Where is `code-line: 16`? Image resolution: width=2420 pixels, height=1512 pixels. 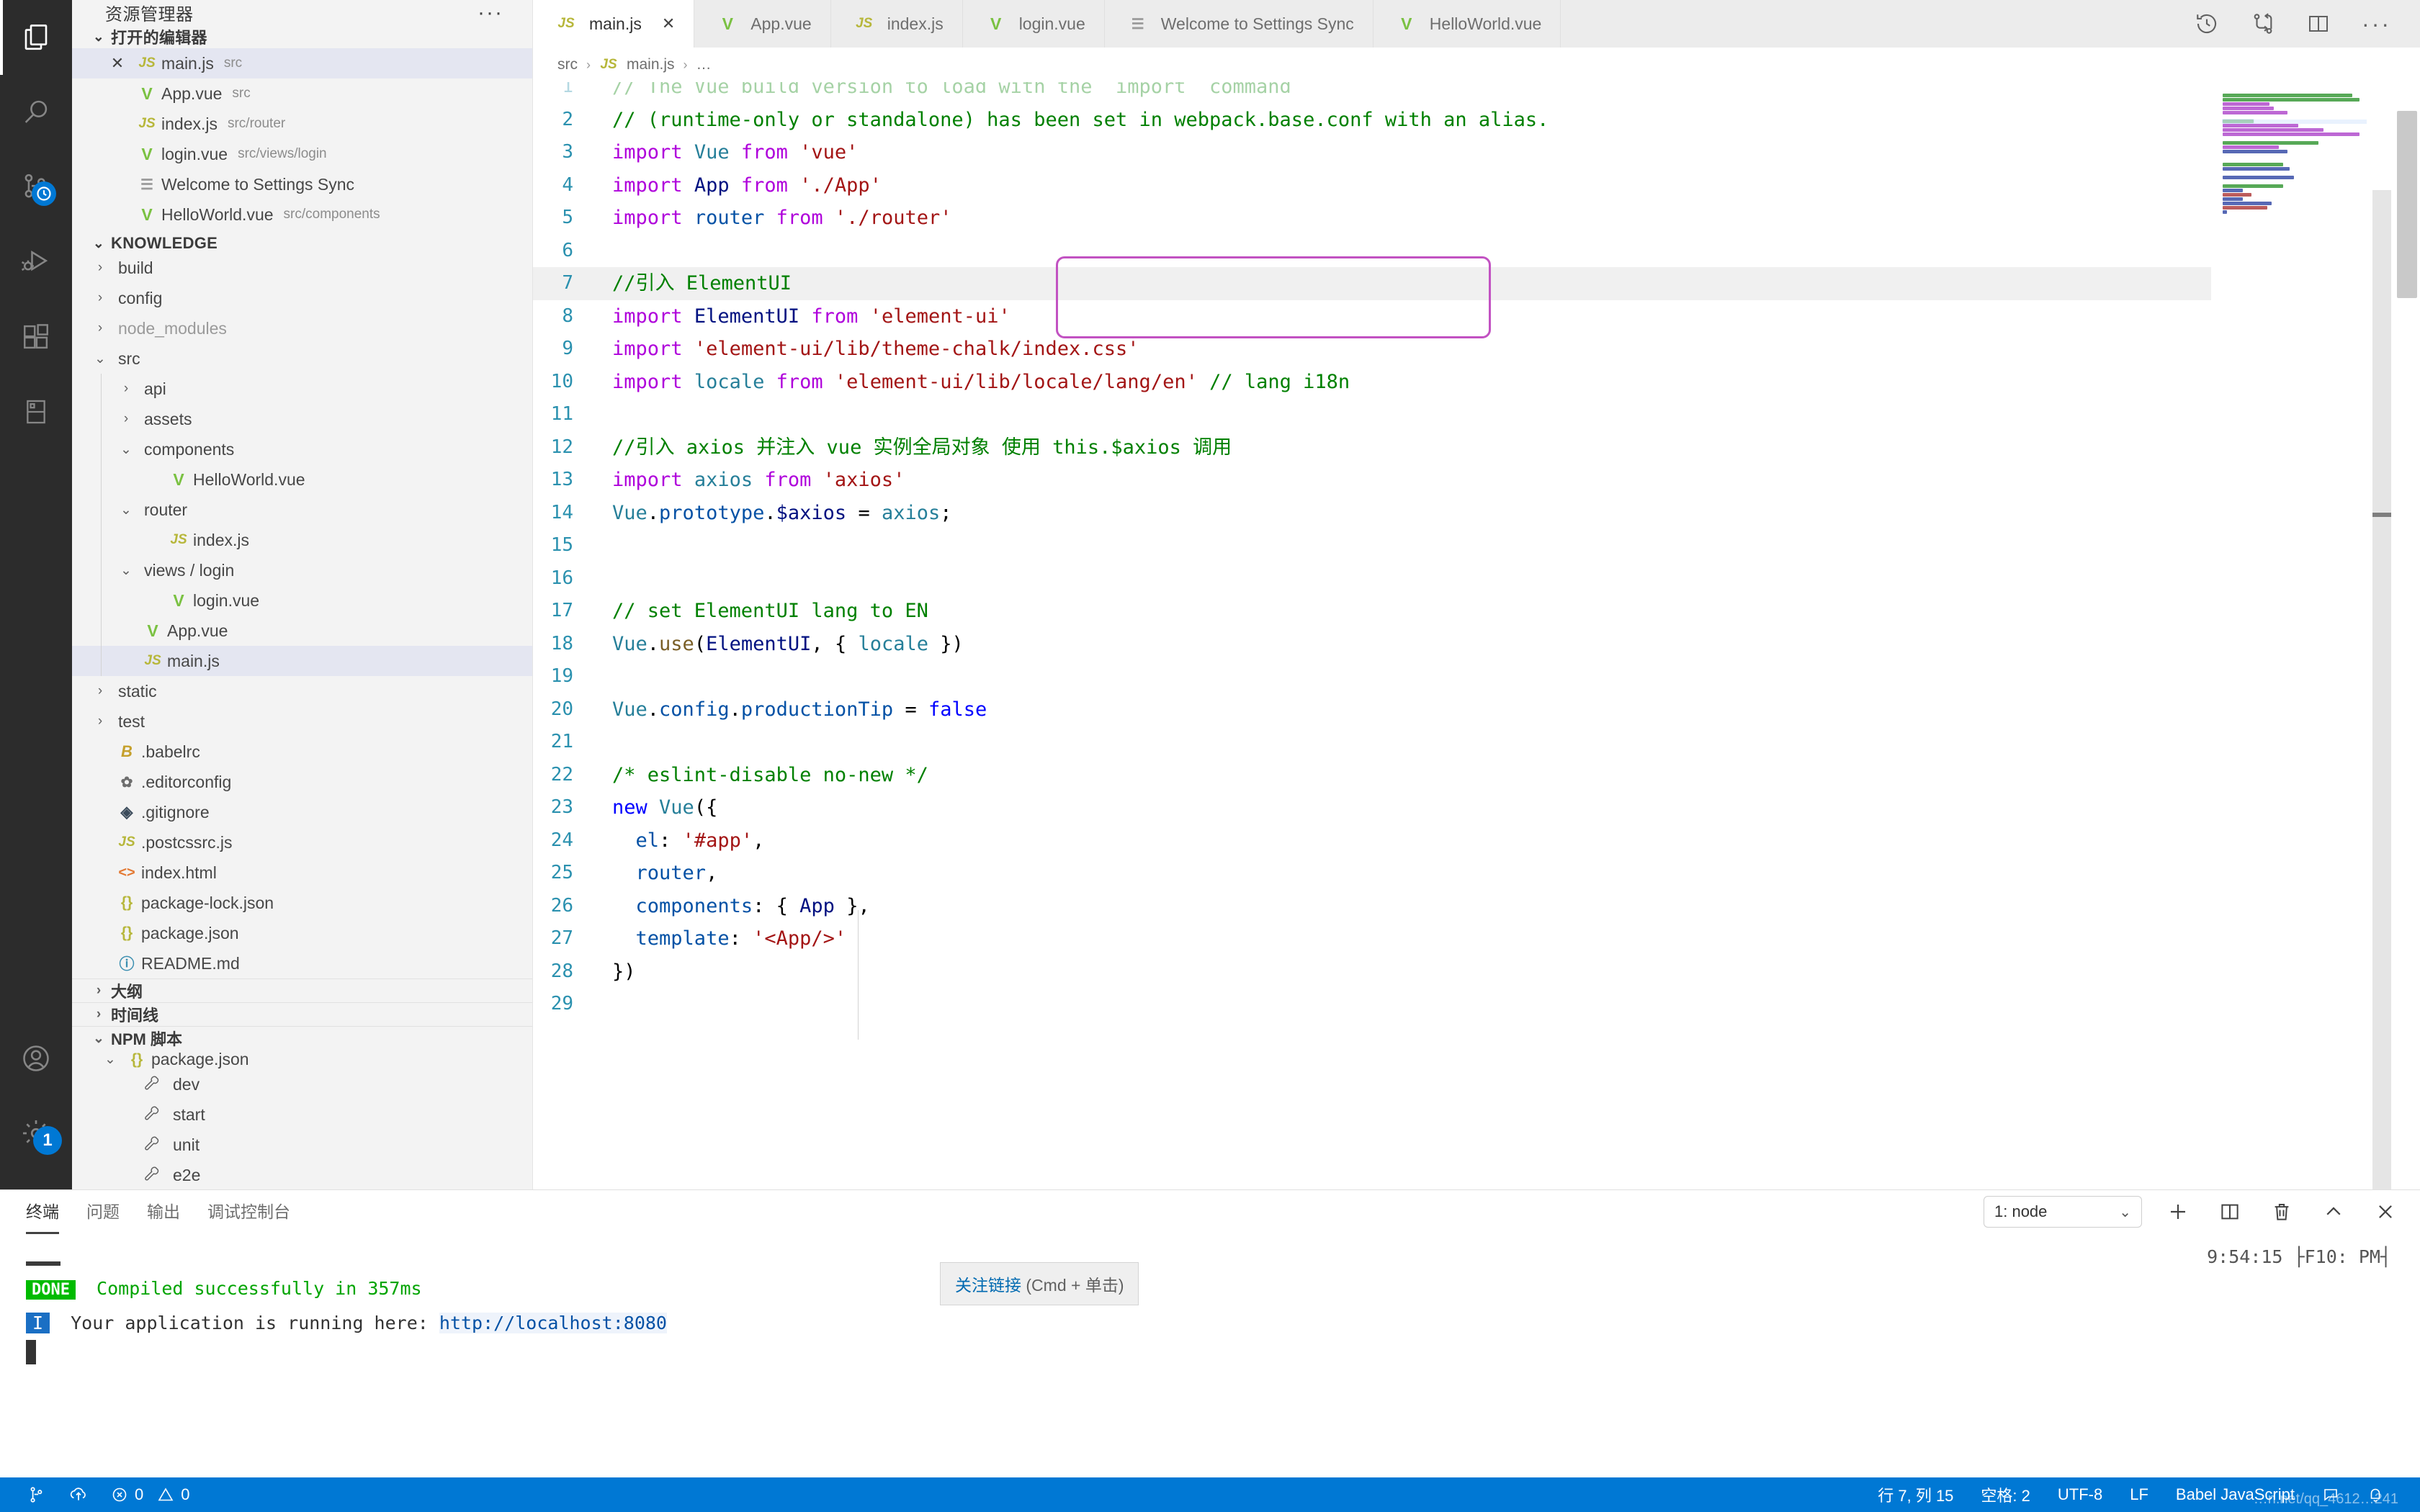
code-line: 16 is located at coordinates (1476, 578).